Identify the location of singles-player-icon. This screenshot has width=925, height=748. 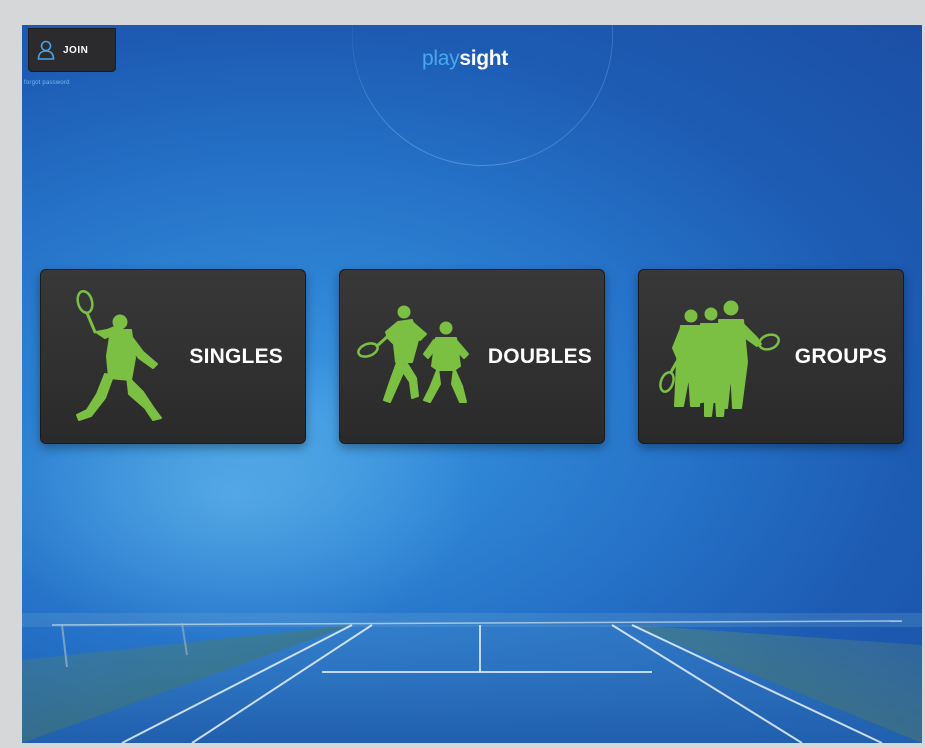
(118, 357).